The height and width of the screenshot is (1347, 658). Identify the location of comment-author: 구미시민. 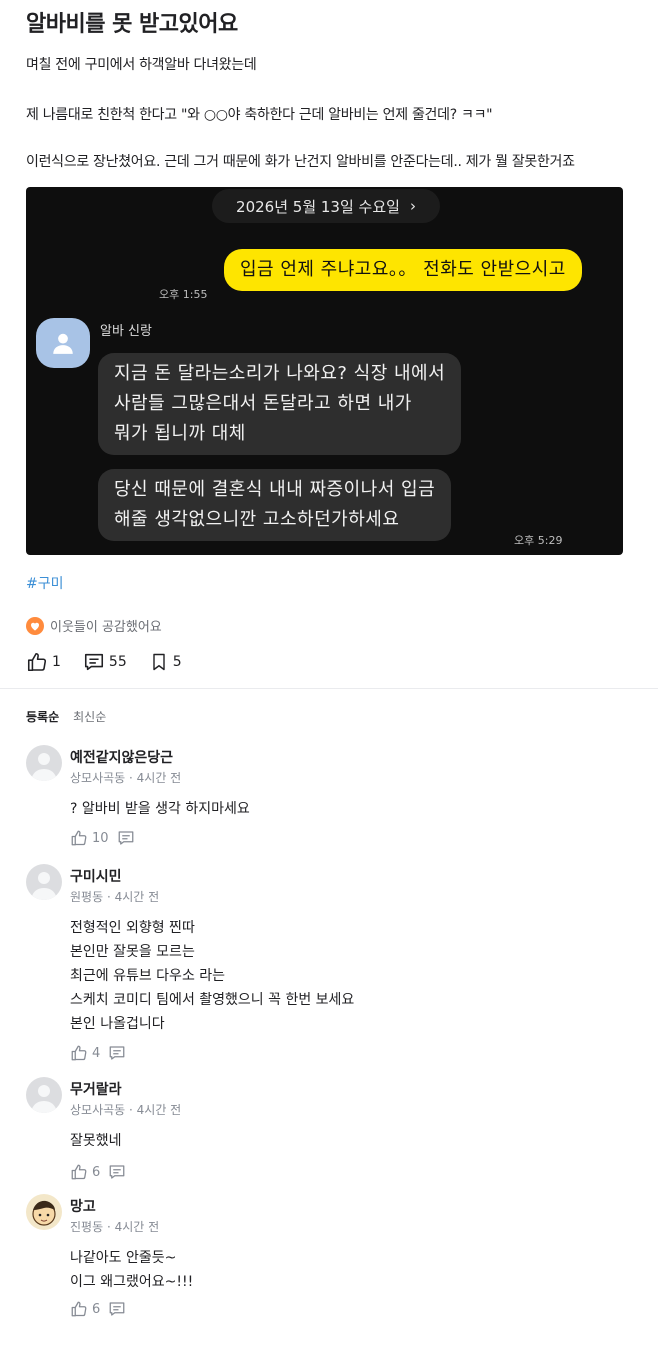
(96, 876).